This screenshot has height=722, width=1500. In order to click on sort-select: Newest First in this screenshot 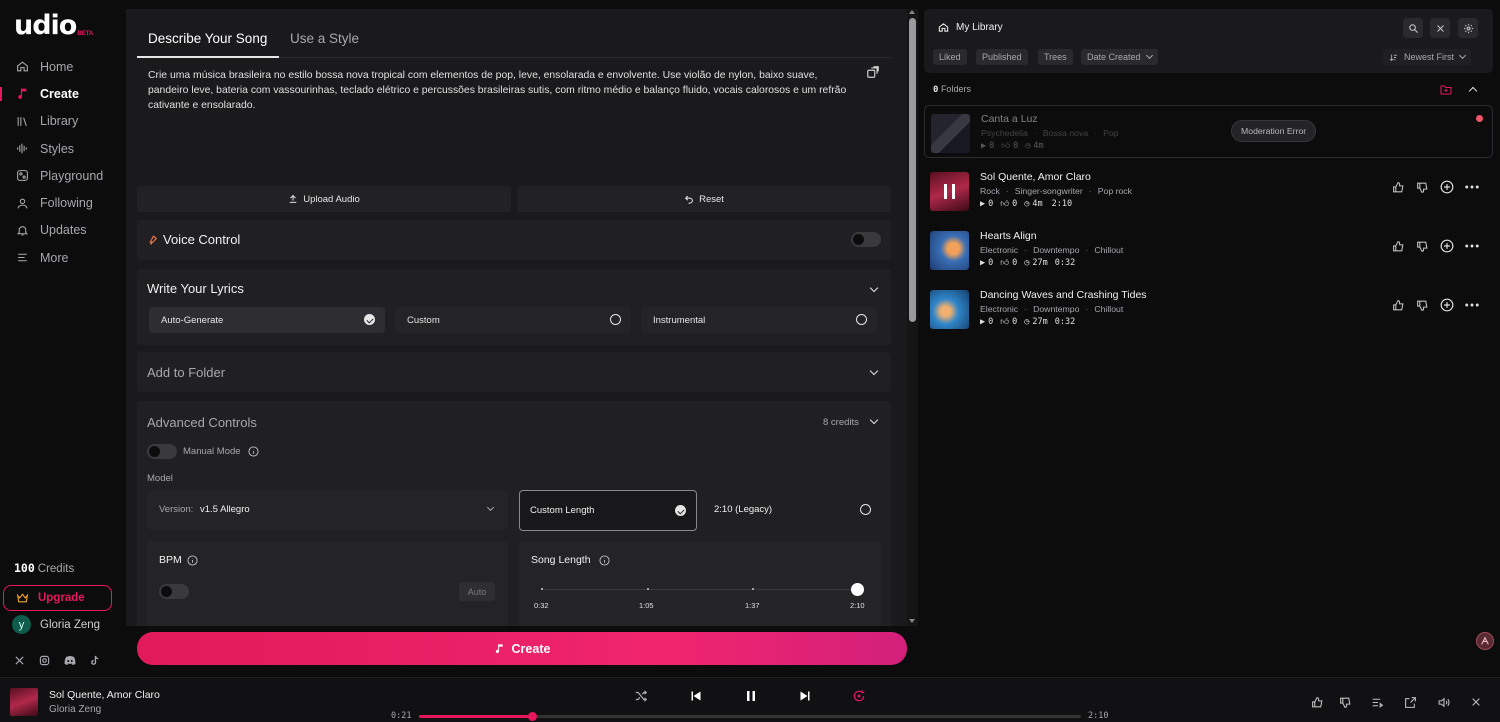, I will do `click(1427, 57)`.